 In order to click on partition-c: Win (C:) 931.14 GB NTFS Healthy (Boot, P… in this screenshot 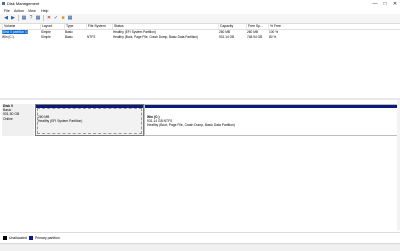, I will do `click(271, 120)`.